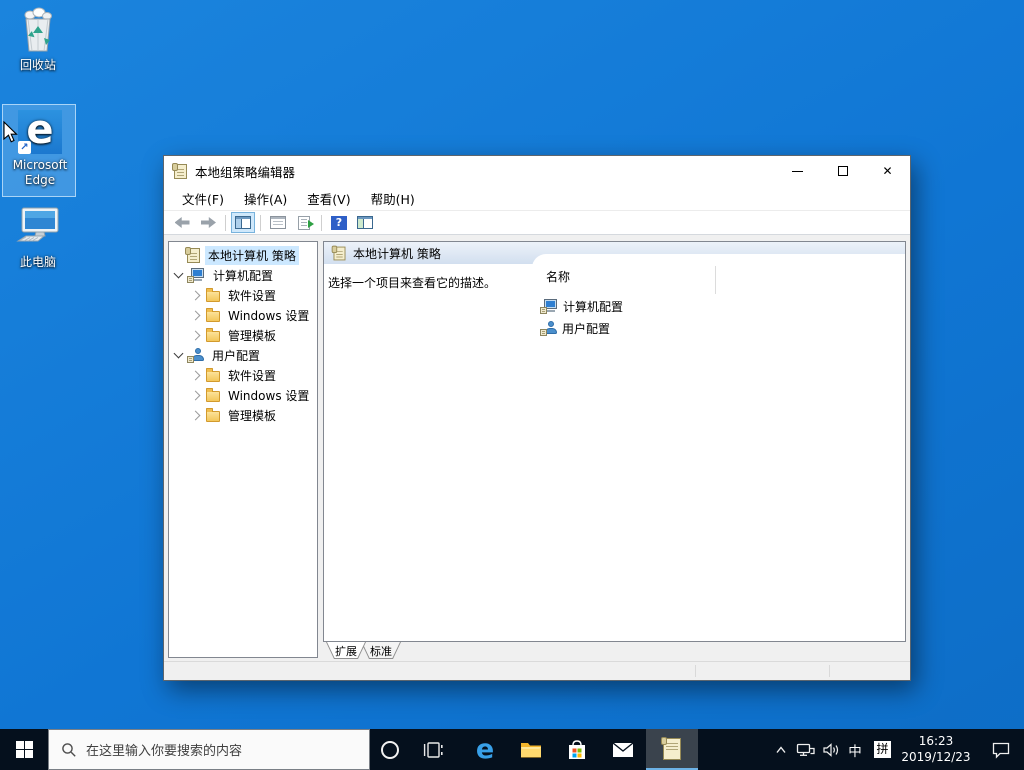  What do you see at coordinates (338, 252) in the screenshot?
I see `policy-scroll-icon` at bounding box center [338, 252].